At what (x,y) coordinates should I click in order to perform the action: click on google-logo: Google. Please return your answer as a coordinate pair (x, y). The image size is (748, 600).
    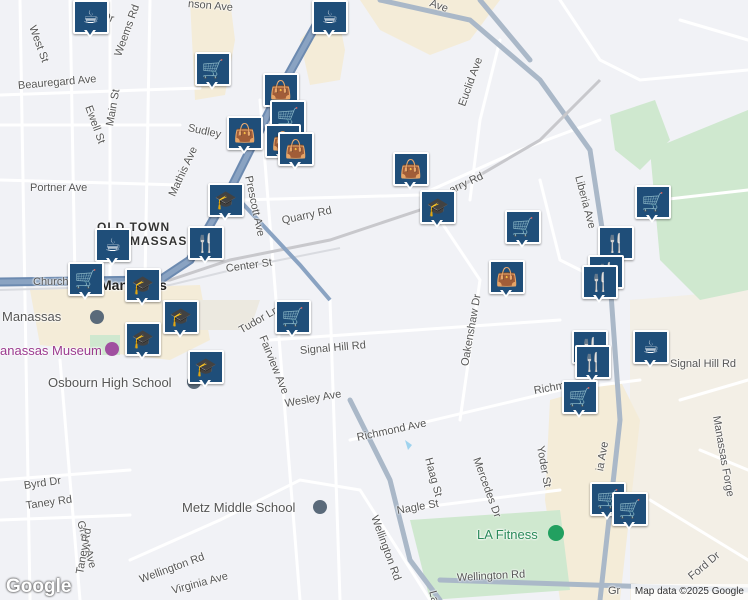
    Looking at the image, I should click on (39, 586).